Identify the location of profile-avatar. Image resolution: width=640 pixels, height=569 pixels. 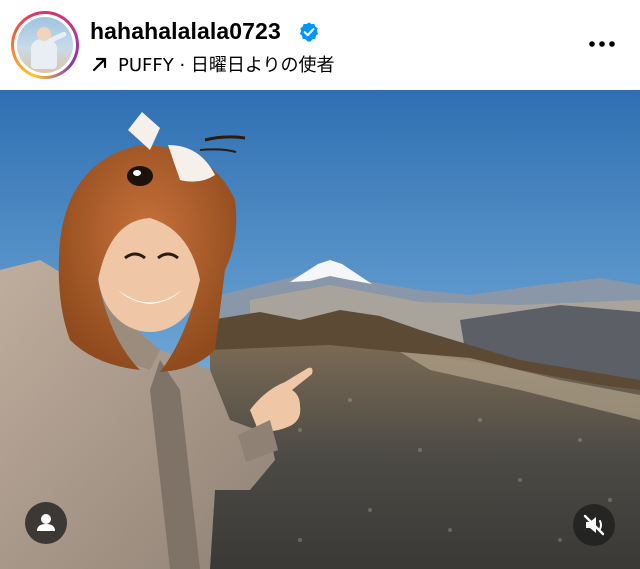
(45, 45).